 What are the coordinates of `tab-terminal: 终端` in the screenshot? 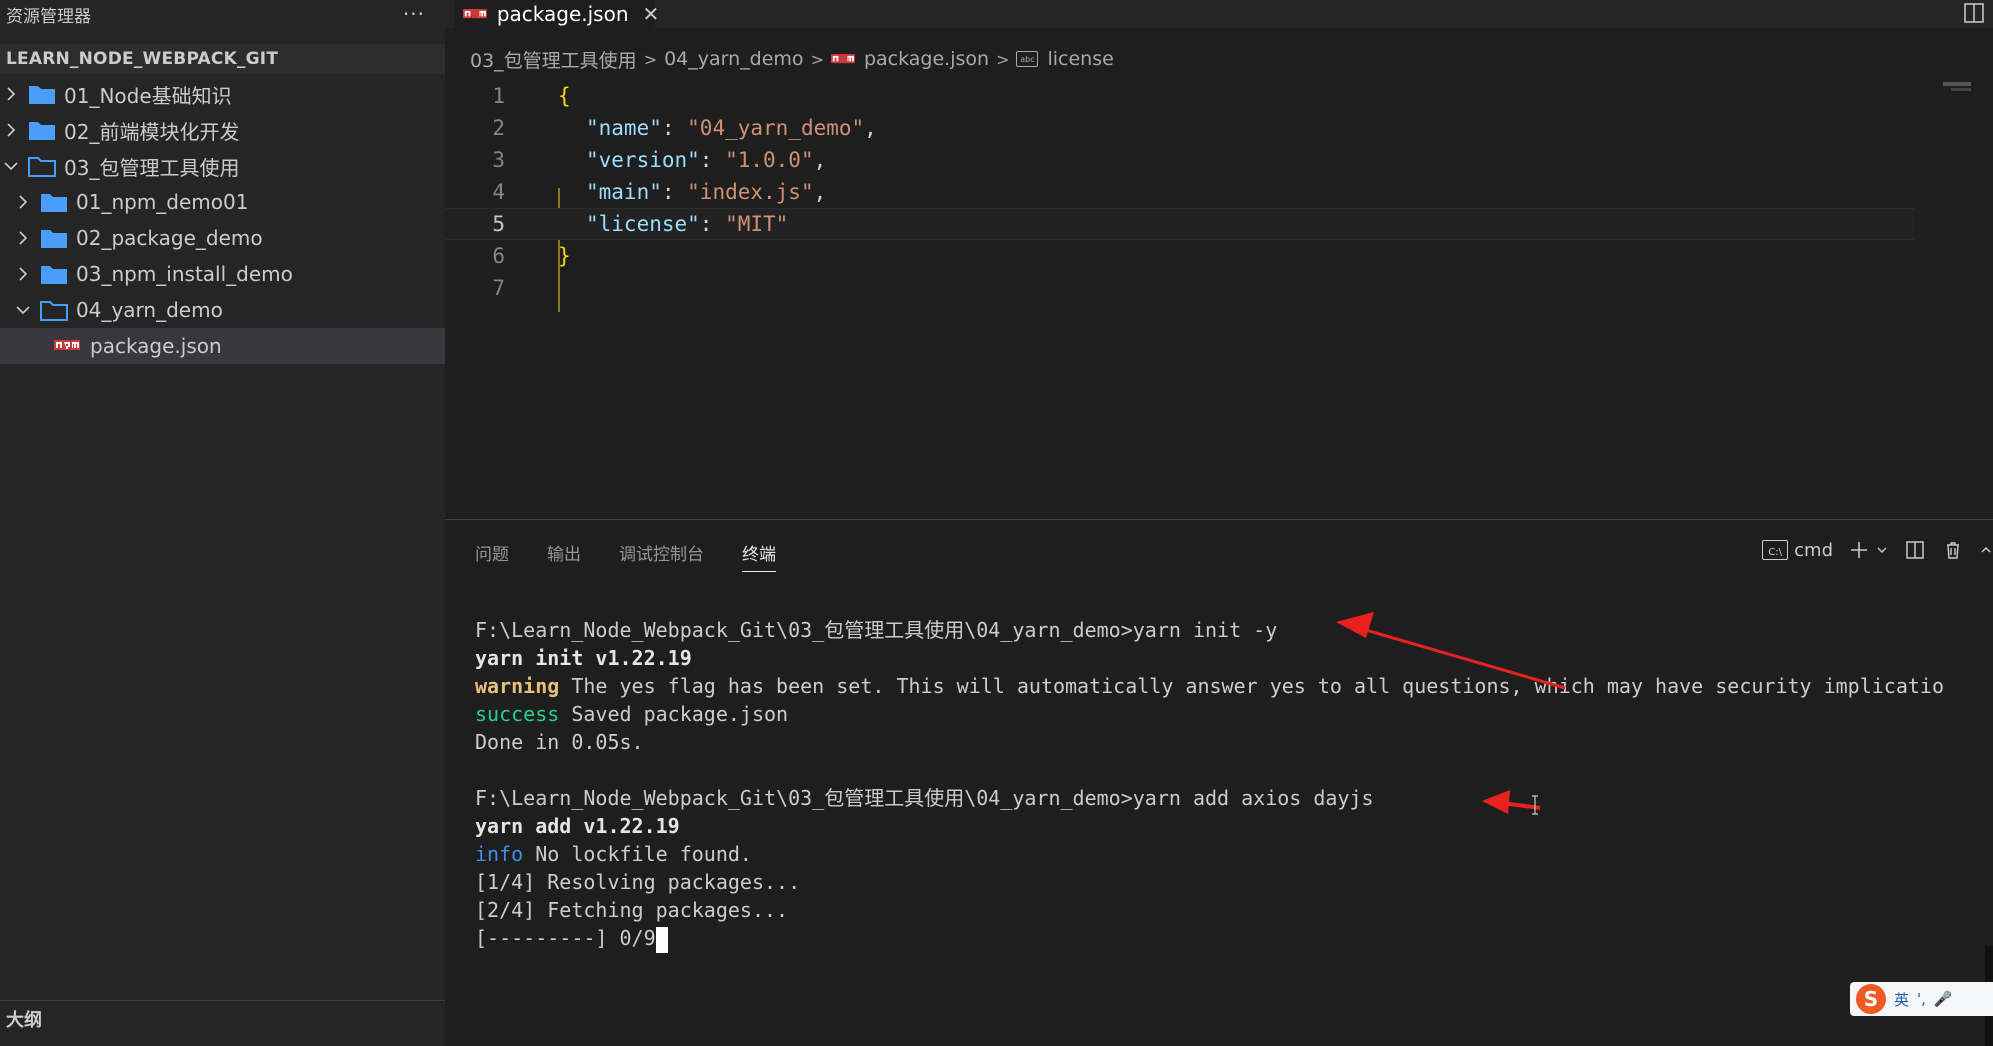 It's located at (759, 556).